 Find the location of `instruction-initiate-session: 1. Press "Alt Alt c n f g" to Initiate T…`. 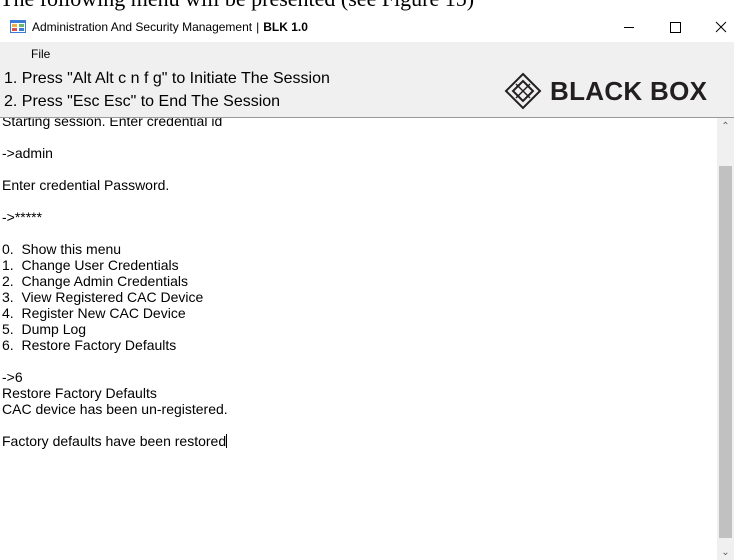

instruction-initiate-session: 1. Press "Alt Alt c n f g" to Initiate T… is located at coordinates (167, 78).